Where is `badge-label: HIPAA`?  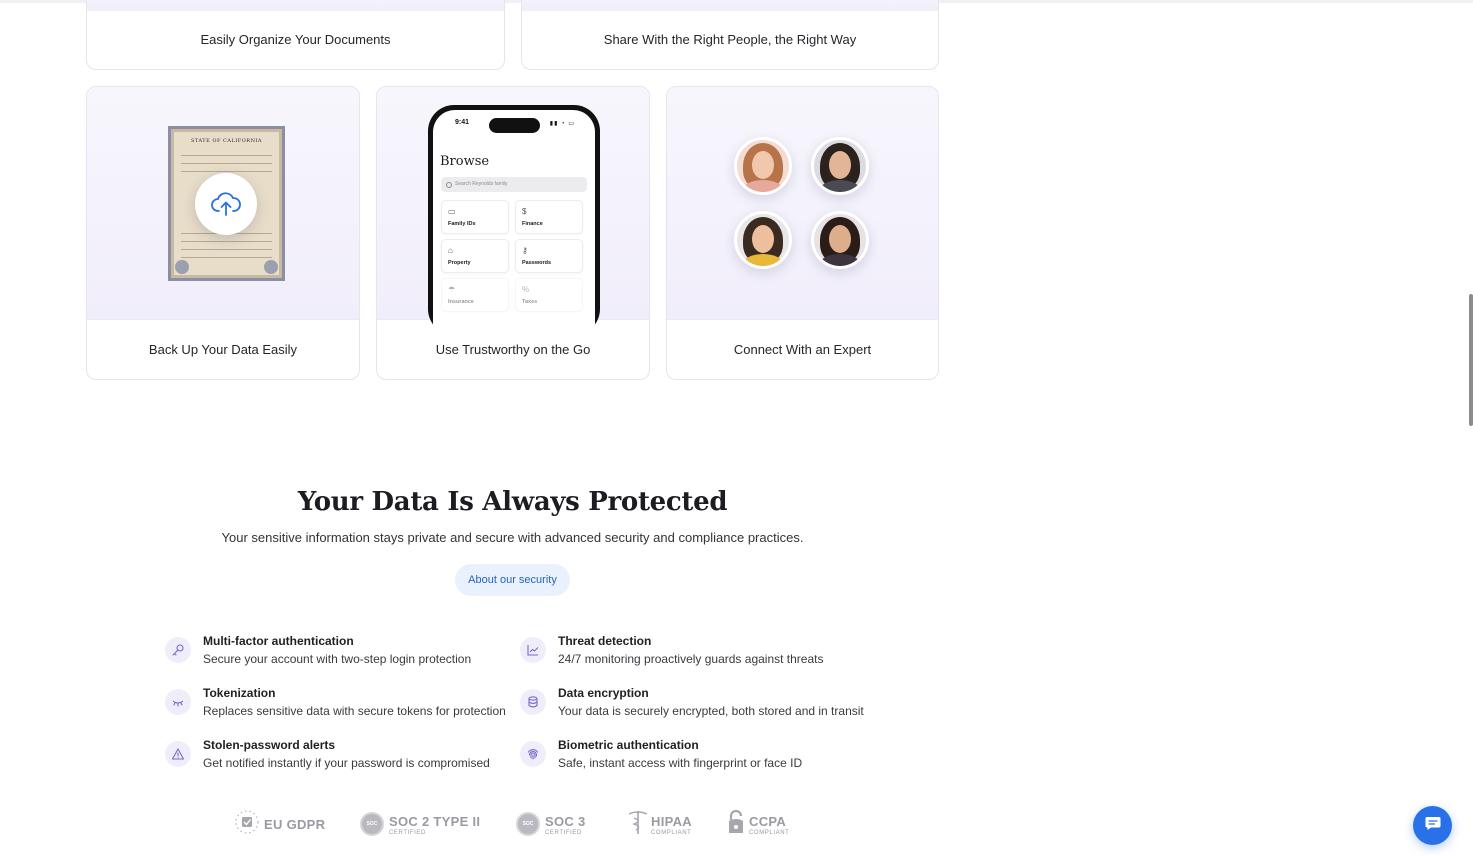 badge-label: HIPAA is located at coordinates (671, 821).